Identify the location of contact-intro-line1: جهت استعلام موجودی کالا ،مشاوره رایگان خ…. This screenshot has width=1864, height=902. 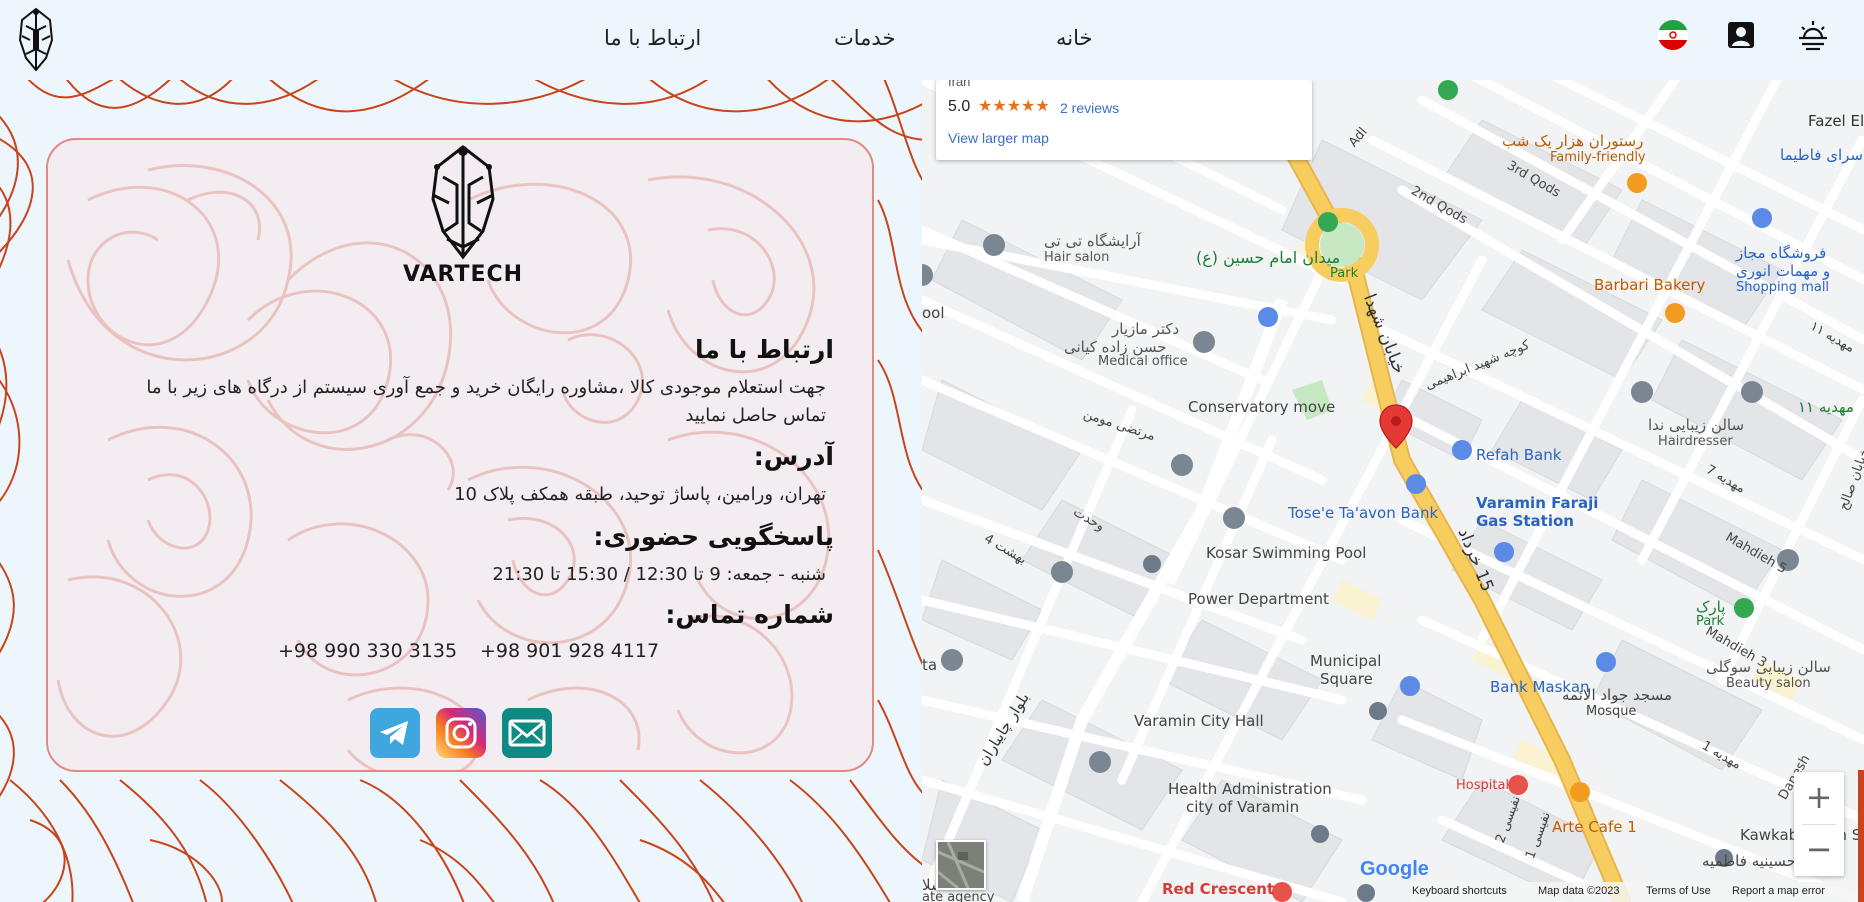
(486, 387).